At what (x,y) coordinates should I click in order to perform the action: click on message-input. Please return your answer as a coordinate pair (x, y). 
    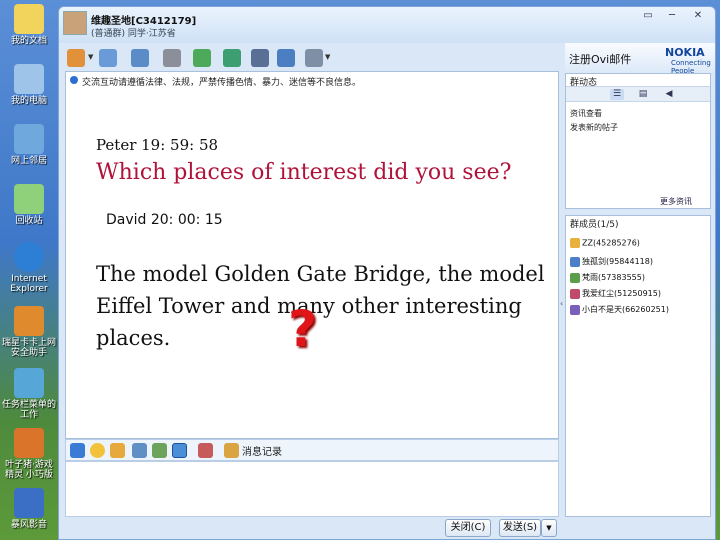
    Looking at the image, I should click on (312, 489).